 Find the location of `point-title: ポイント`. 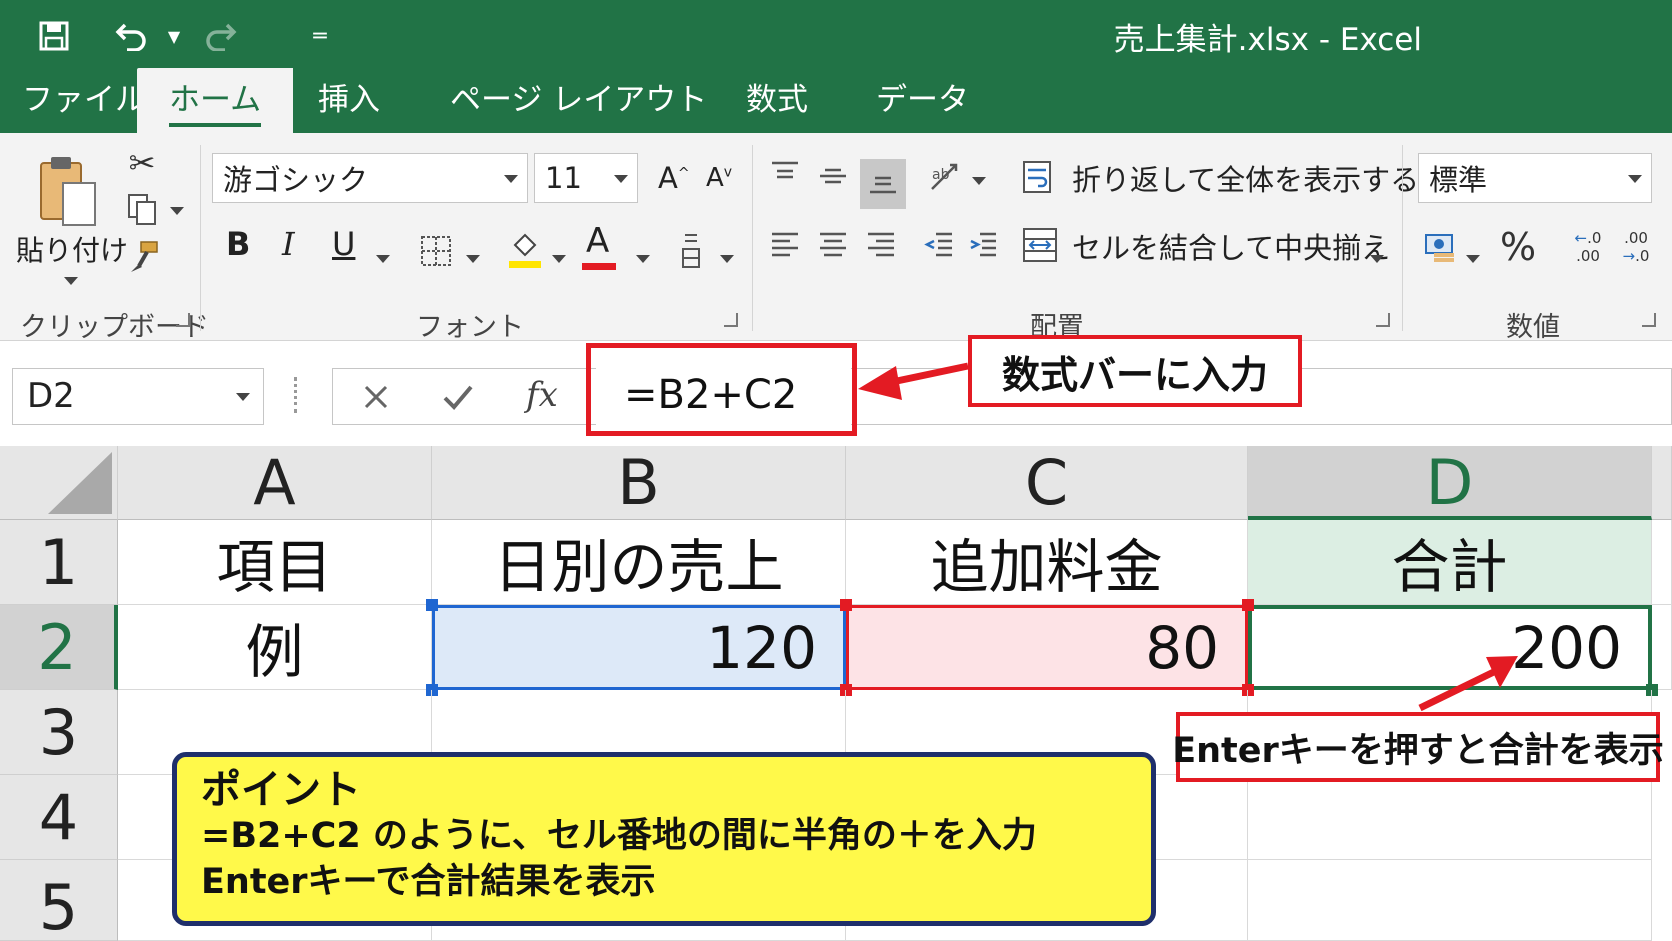

point-title: ポイント is located at coordinates (281, 790).